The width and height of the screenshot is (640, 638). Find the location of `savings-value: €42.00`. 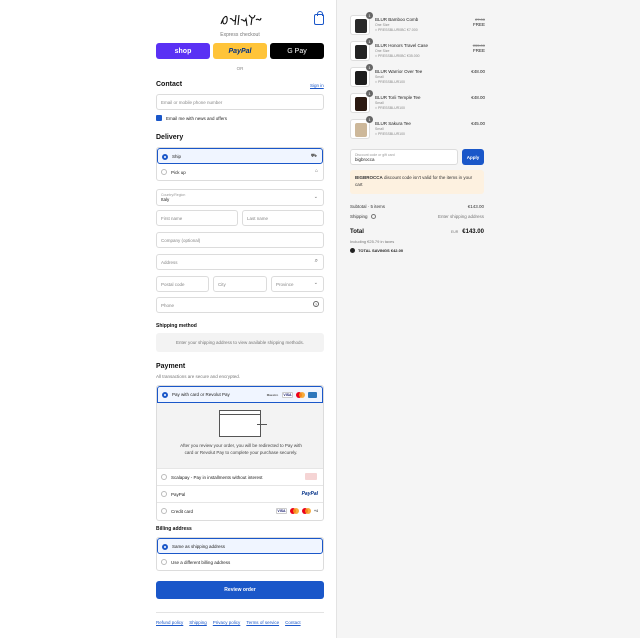

savings-value: €42.00 is located at coordinates (397, 250).